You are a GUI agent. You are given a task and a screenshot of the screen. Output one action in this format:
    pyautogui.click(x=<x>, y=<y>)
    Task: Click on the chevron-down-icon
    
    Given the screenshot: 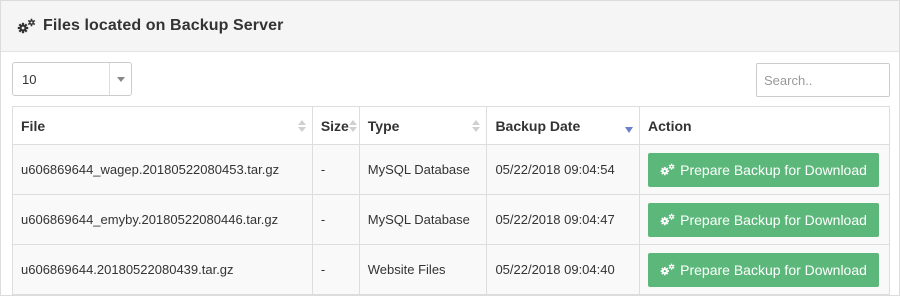 What is the action you would take?
    pyautogui.click(x=120, y=79)
    